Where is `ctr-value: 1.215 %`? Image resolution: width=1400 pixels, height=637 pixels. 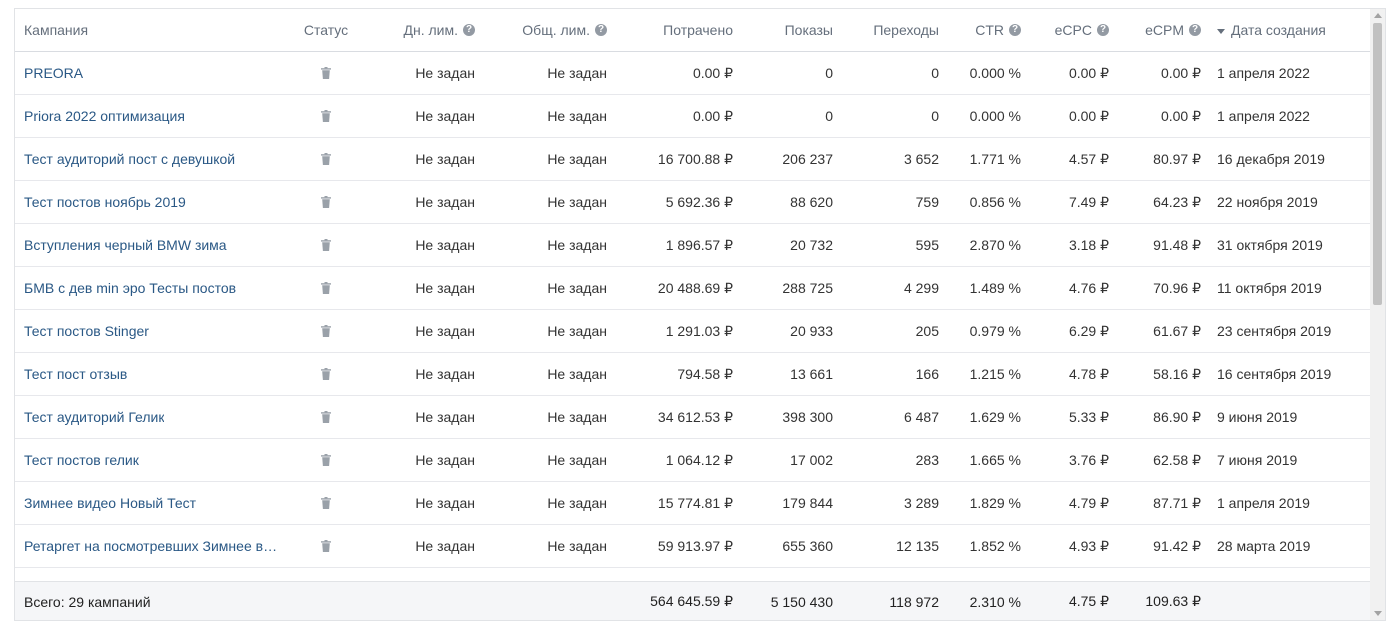 ctr-value: 1.215 % is located at coordinates (995, 374).